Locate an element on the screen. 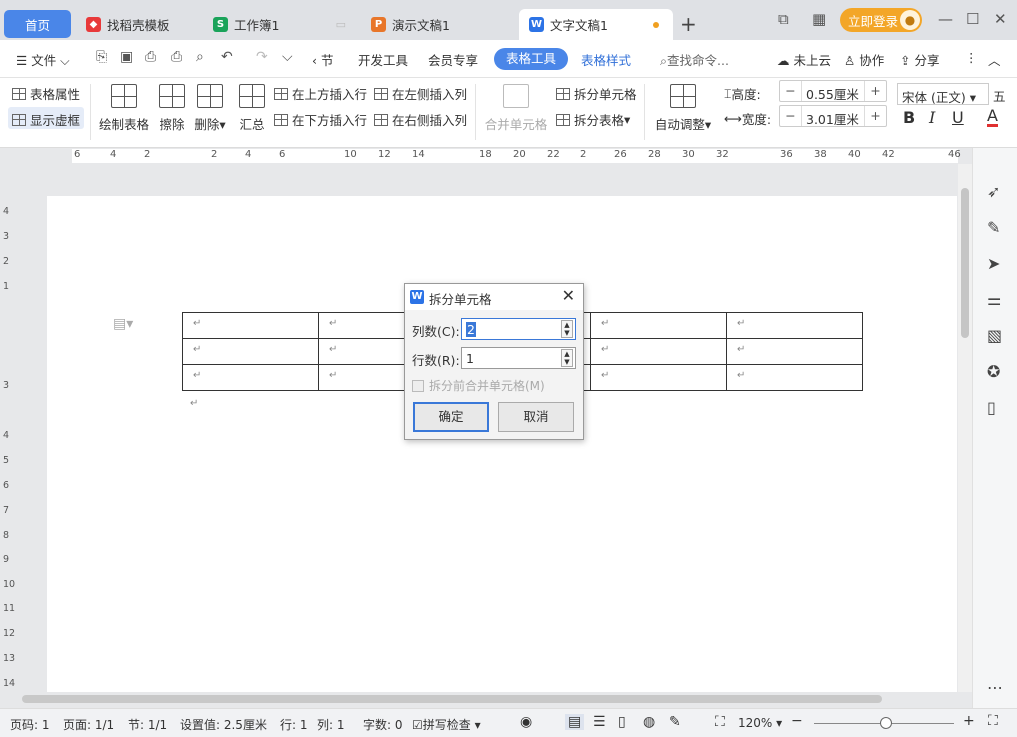 The image size is (1017, 737). zoom-in-icon: + is located at coordinates (969, 721).